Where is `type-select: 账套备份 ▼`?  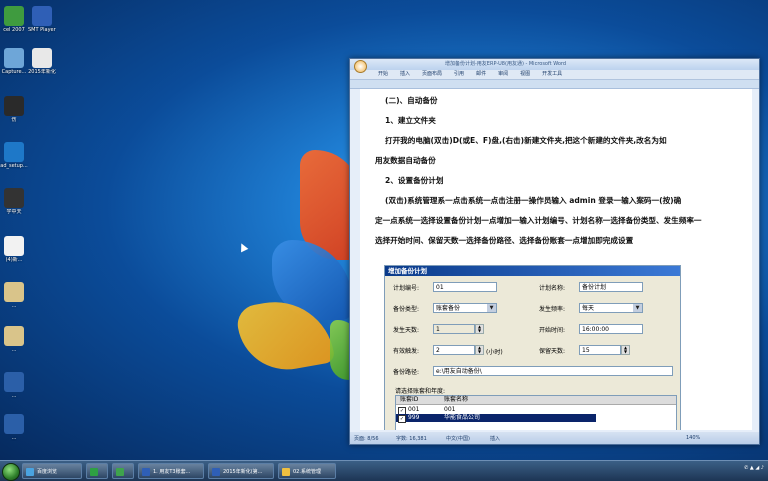
type-select: 账套备份 ▼ is located at coordinates (465, 308).